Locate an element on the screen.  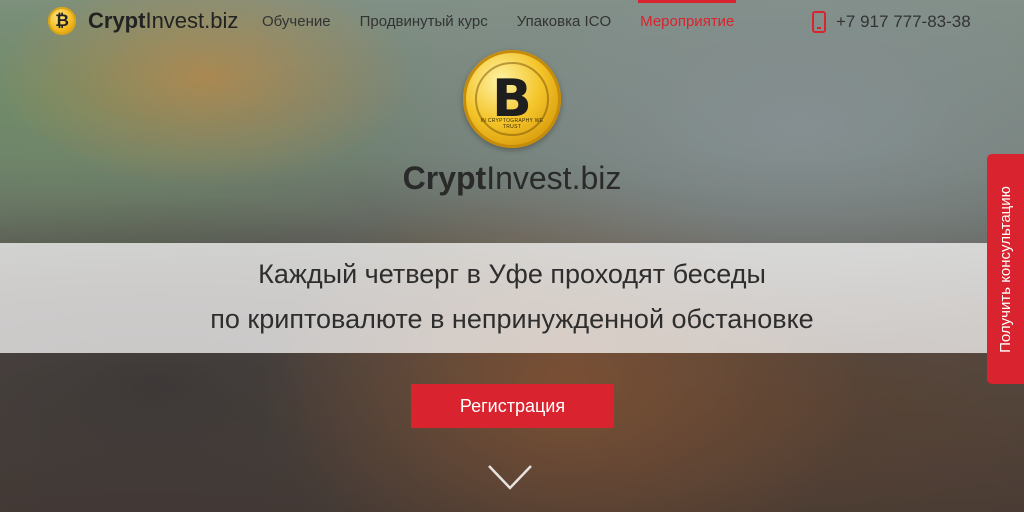
hero-brand-name: CryptInvest.biz is located at coordinates (512, 178).